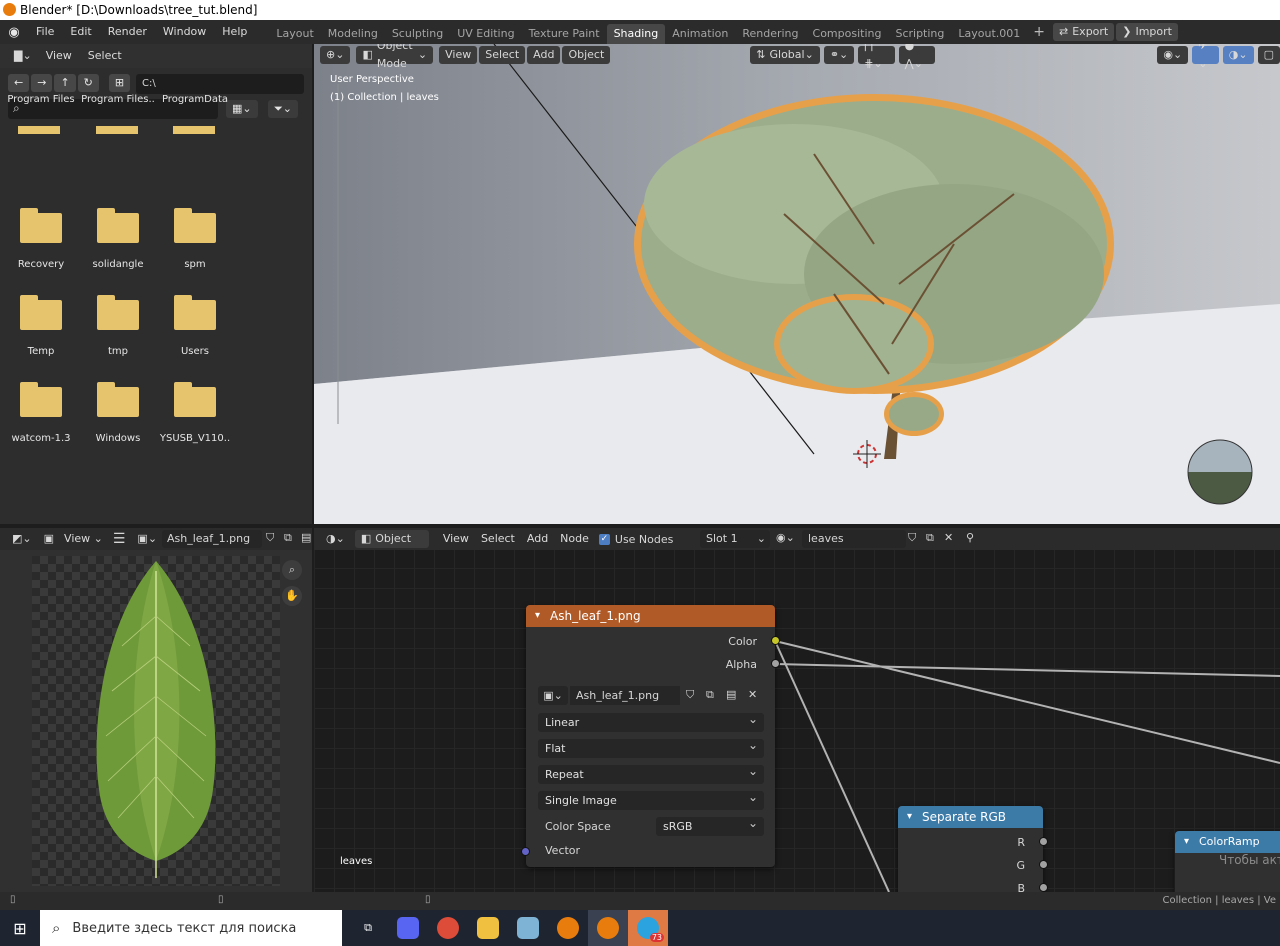  What do you see at coordinates (775, 663) in the screenshot?
I see `alpha-output-socket` at bounding box center [775, 663].